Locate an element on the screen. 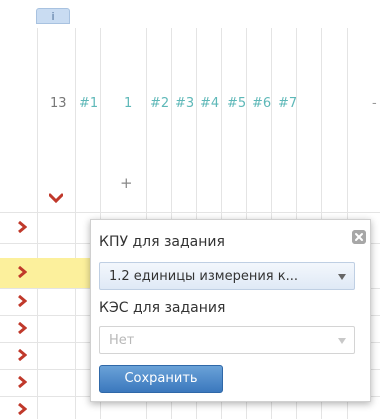 The height and width of the screenshot is (419, 380). kes-select: Нет is located at coordinates (227, 340).